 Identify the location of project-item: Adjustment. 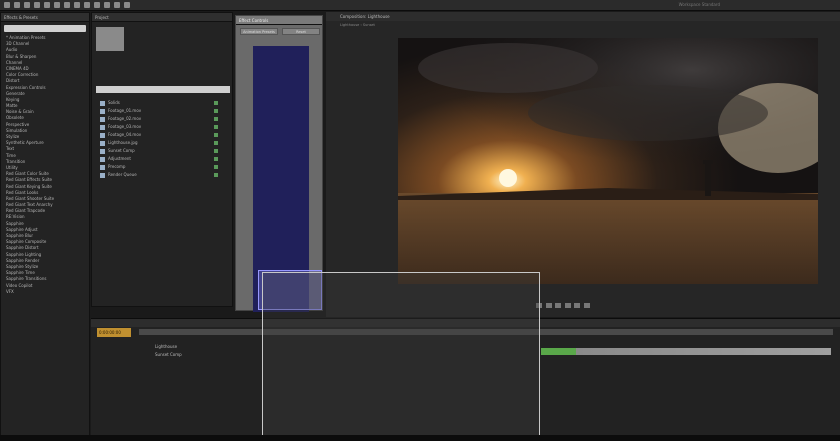
(164, 159).